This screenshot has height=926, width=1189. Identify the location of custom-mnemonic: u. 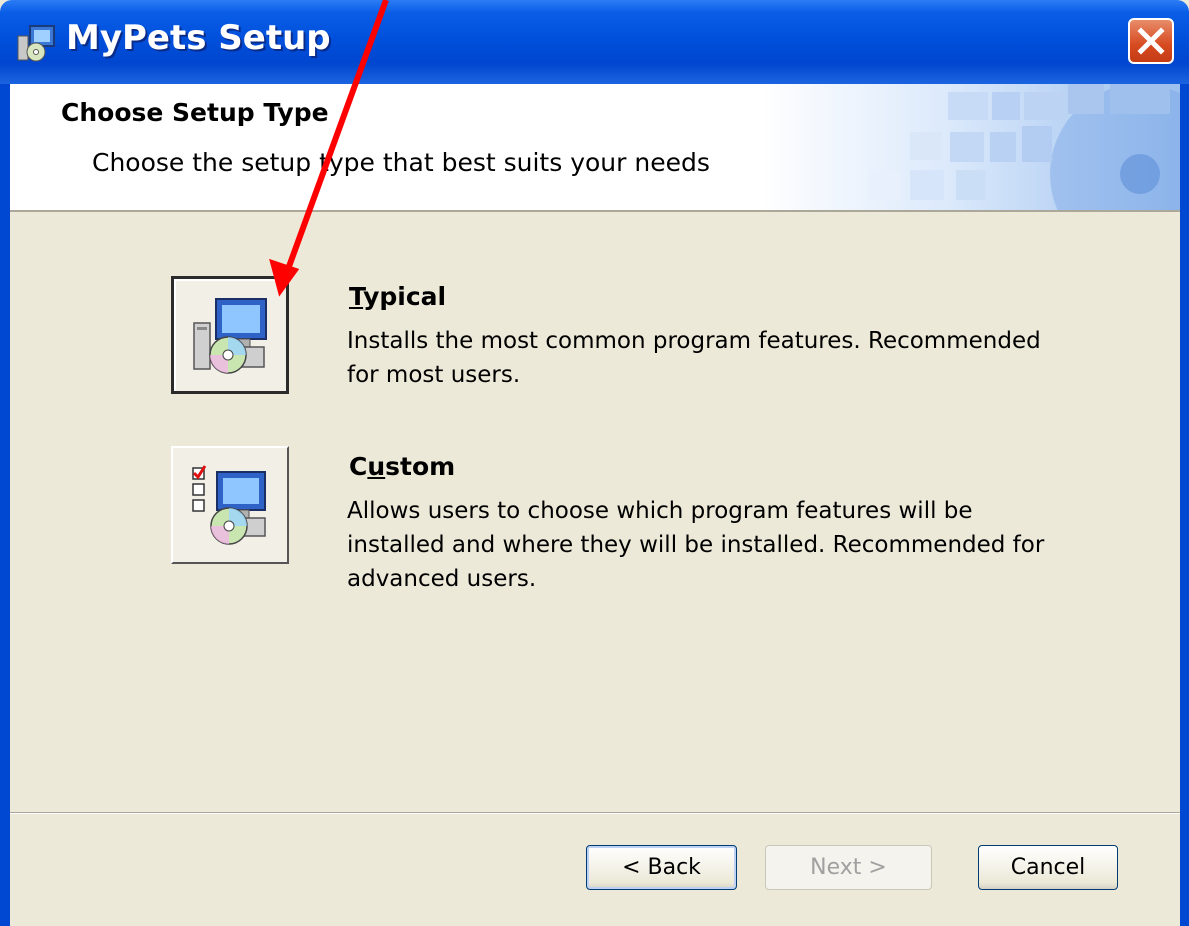
(376, 466).